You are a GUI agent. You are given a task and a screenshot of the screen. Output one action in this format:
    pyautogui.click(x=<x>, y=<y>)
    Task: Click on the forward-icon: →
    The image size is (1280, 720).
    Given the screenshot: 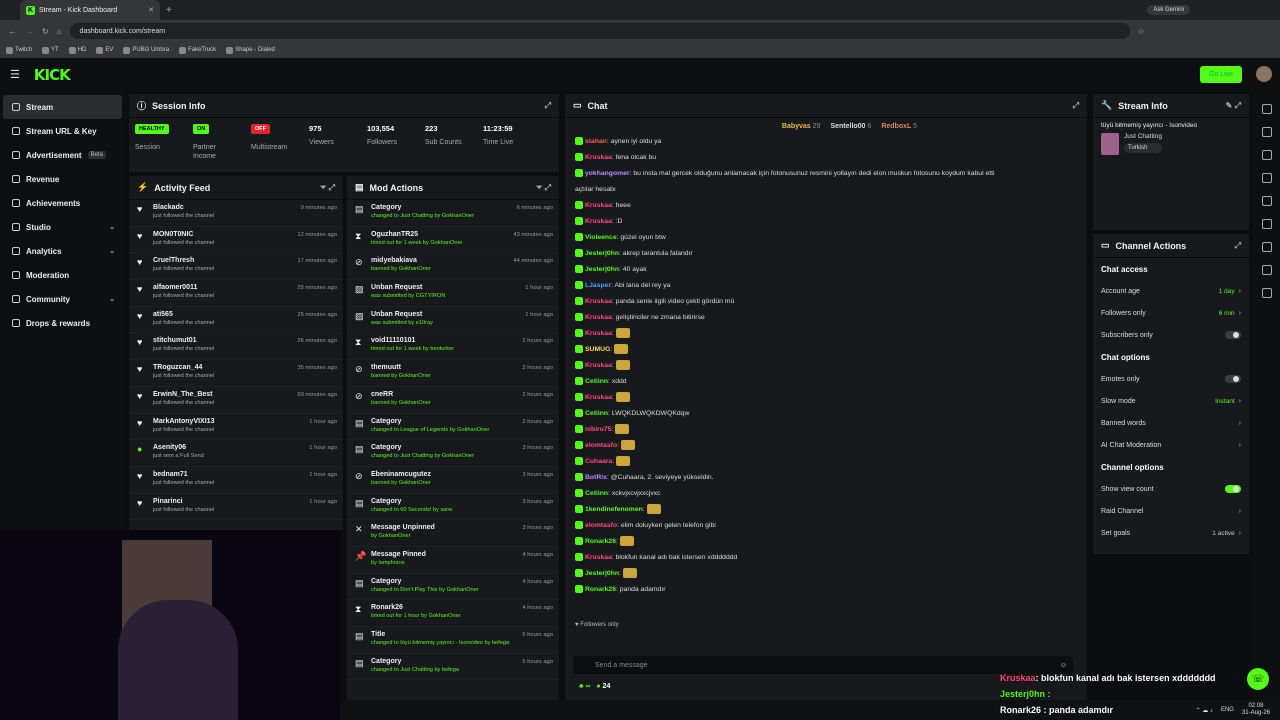 What is the action you would take?
    pyautogui.click(x=29, y=31)
    